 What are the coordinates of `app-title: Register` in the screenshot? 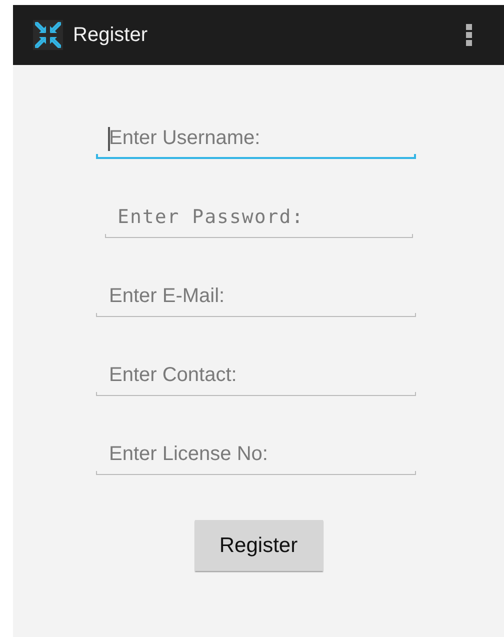 It's located at (110, 35).